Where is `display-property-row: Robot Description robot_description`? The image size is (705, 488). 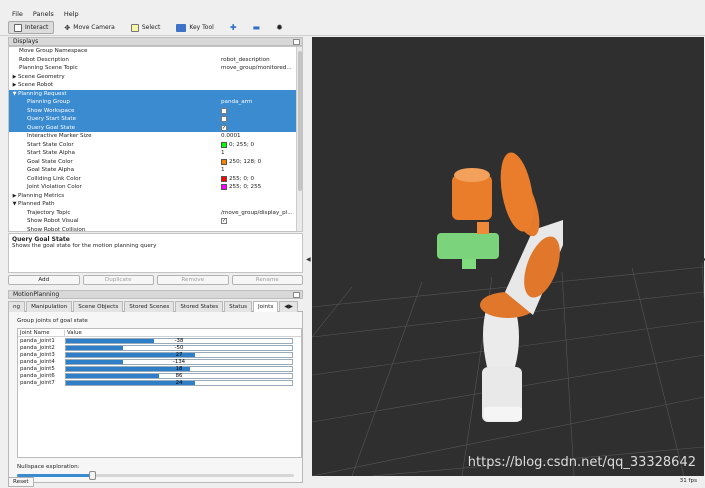 display-property-row: Robot Description robot_description is located at coordinates (155, 60).